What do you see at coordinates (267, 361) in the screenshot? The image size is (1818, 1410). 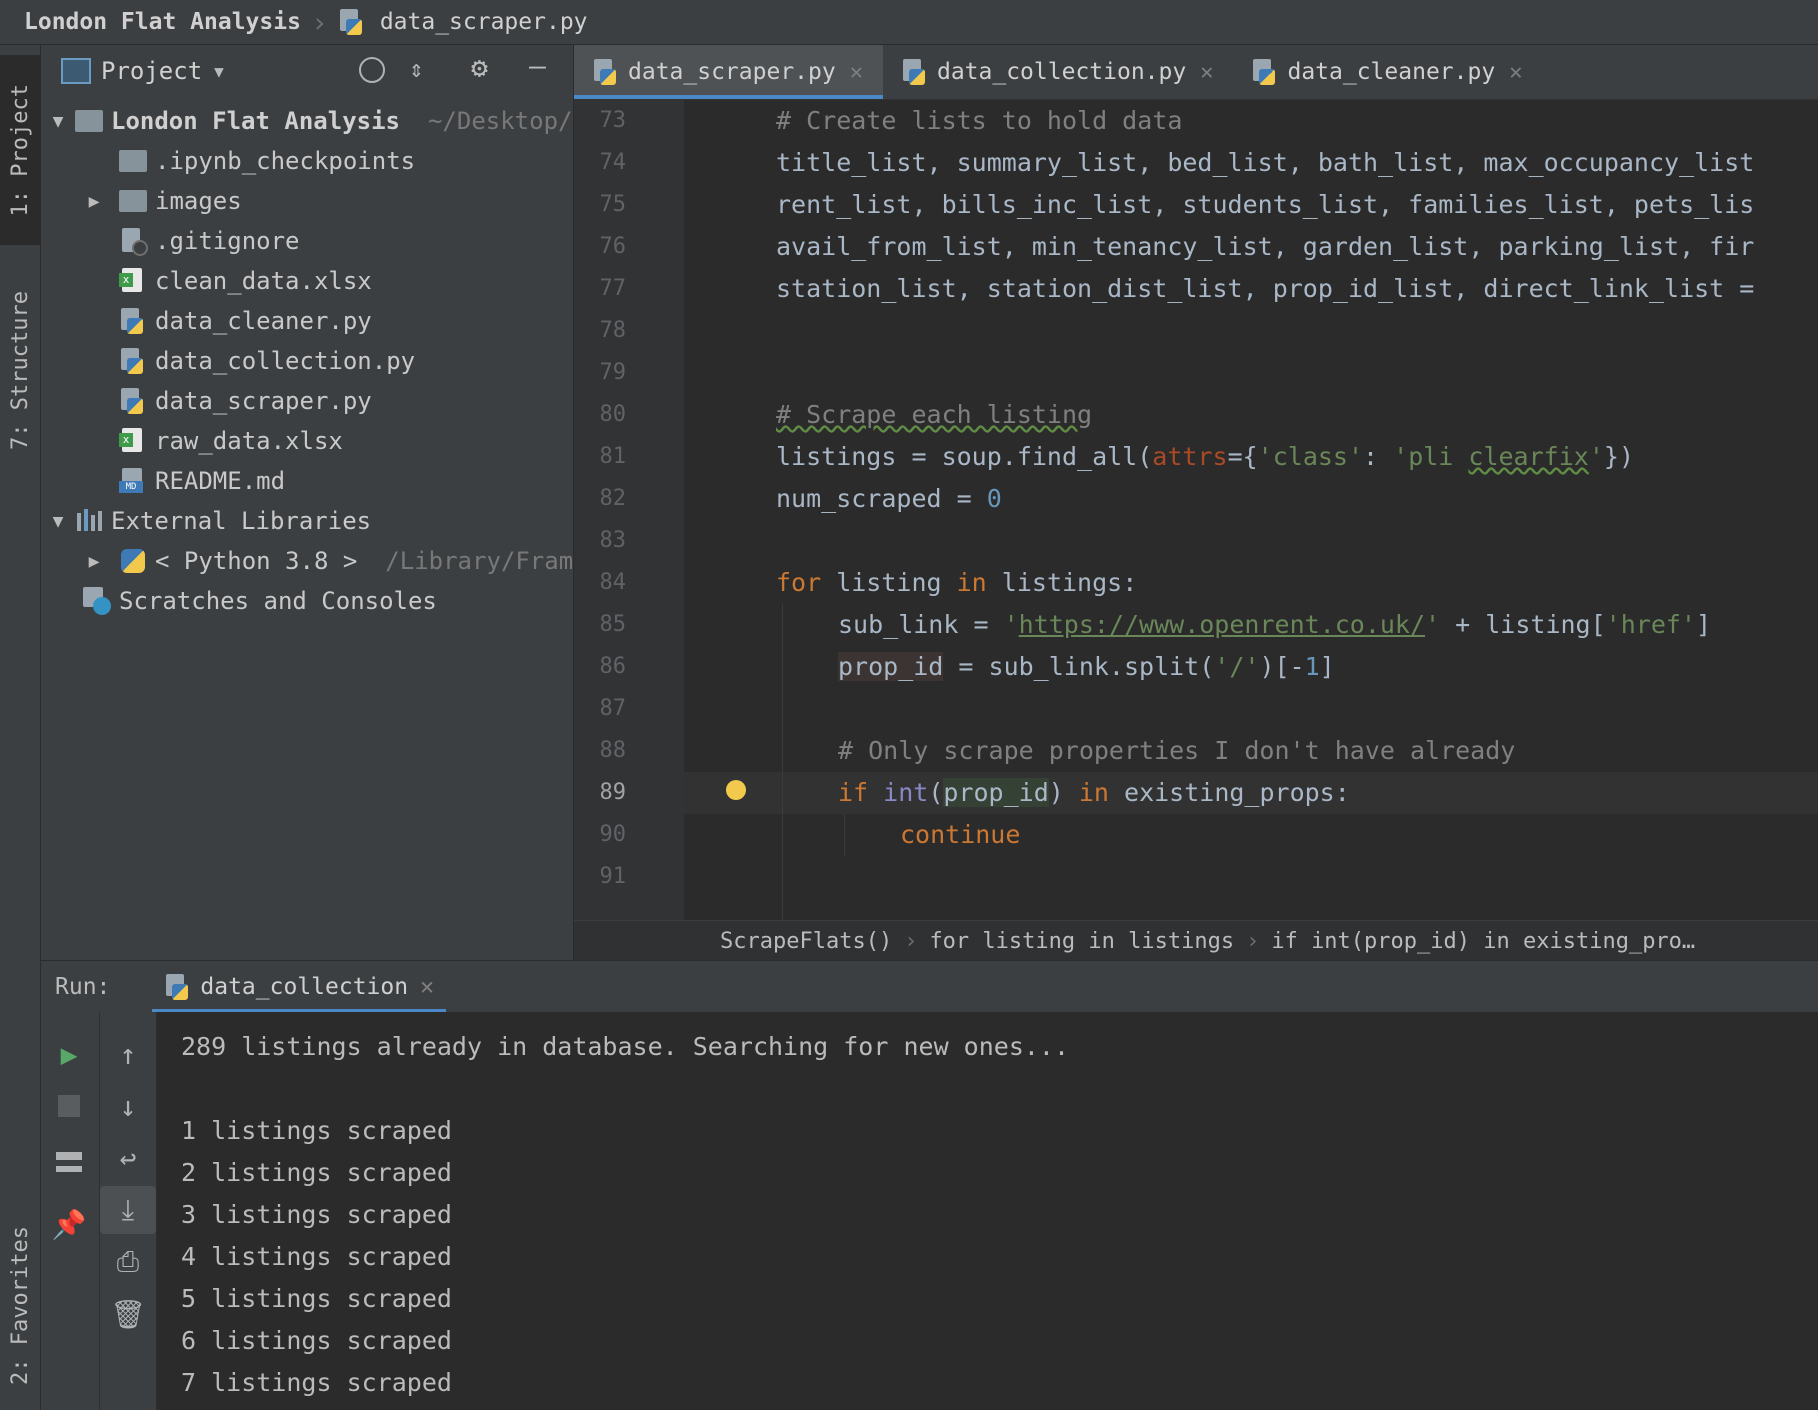 I see `tree-node-data-collection: data_collection.py` at bounding box center [267, 361].